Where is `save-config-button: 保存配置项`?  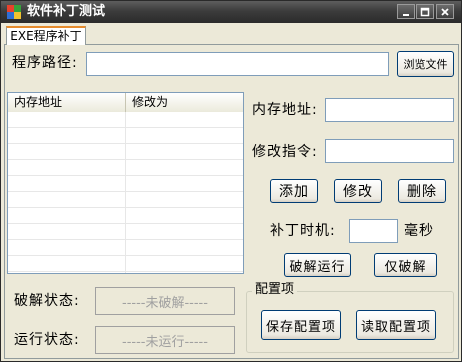 save-config-button: 保存配置项 is located at coordinates (301, 325).